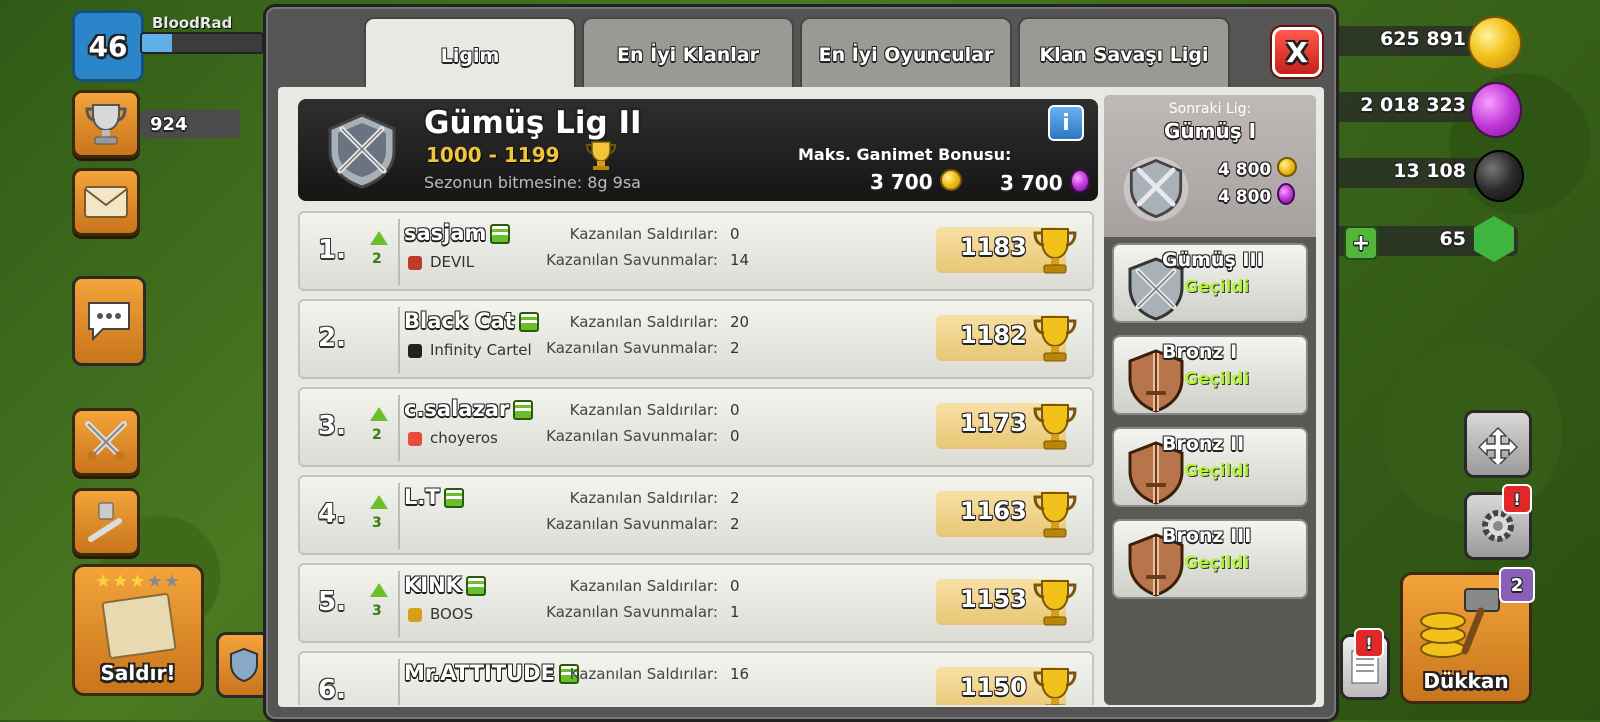  I want to click on shop-label: Dükkan, so click(1466, 681).